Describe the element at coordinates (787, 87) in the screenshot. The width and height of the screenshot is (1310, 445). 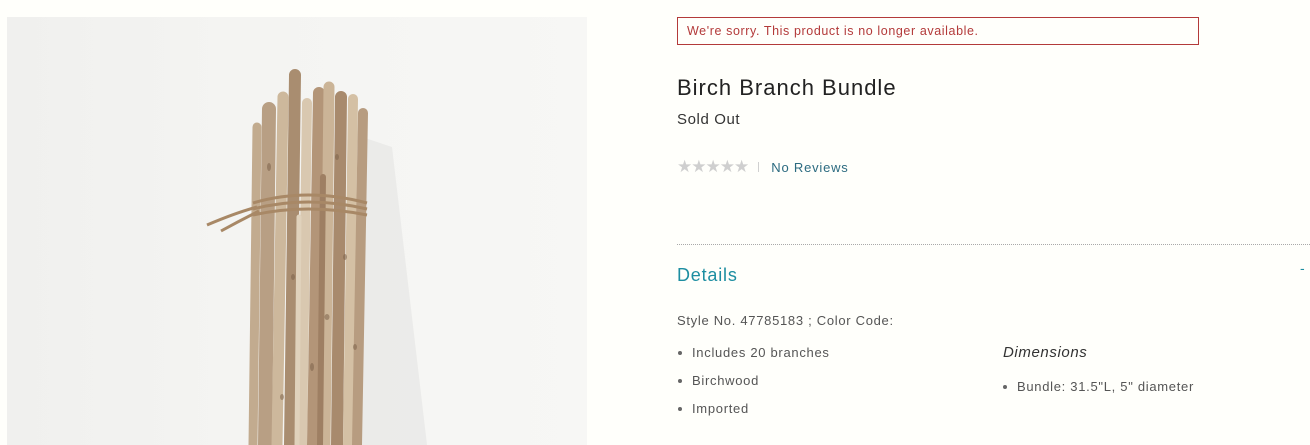
I see `product-title: Birch Branch Bundle` at that location.